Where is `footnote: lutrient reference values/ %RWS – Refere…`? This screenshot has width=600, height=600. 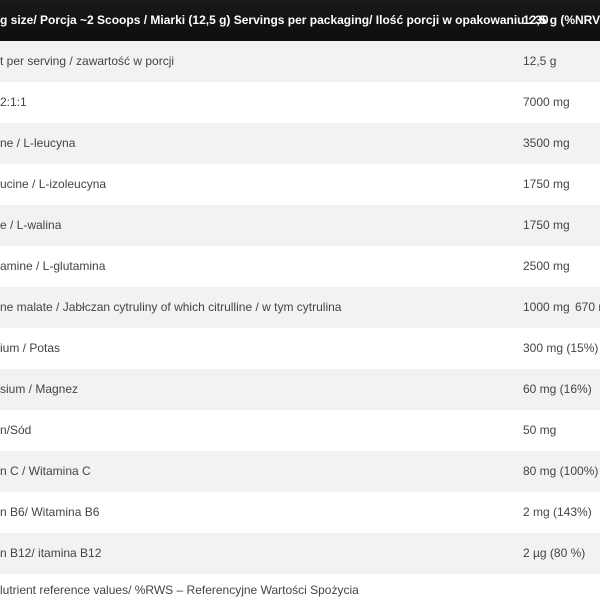
footnote: lutrient reference values/ %RWS – Refere… is located at coordinates (179, 590).